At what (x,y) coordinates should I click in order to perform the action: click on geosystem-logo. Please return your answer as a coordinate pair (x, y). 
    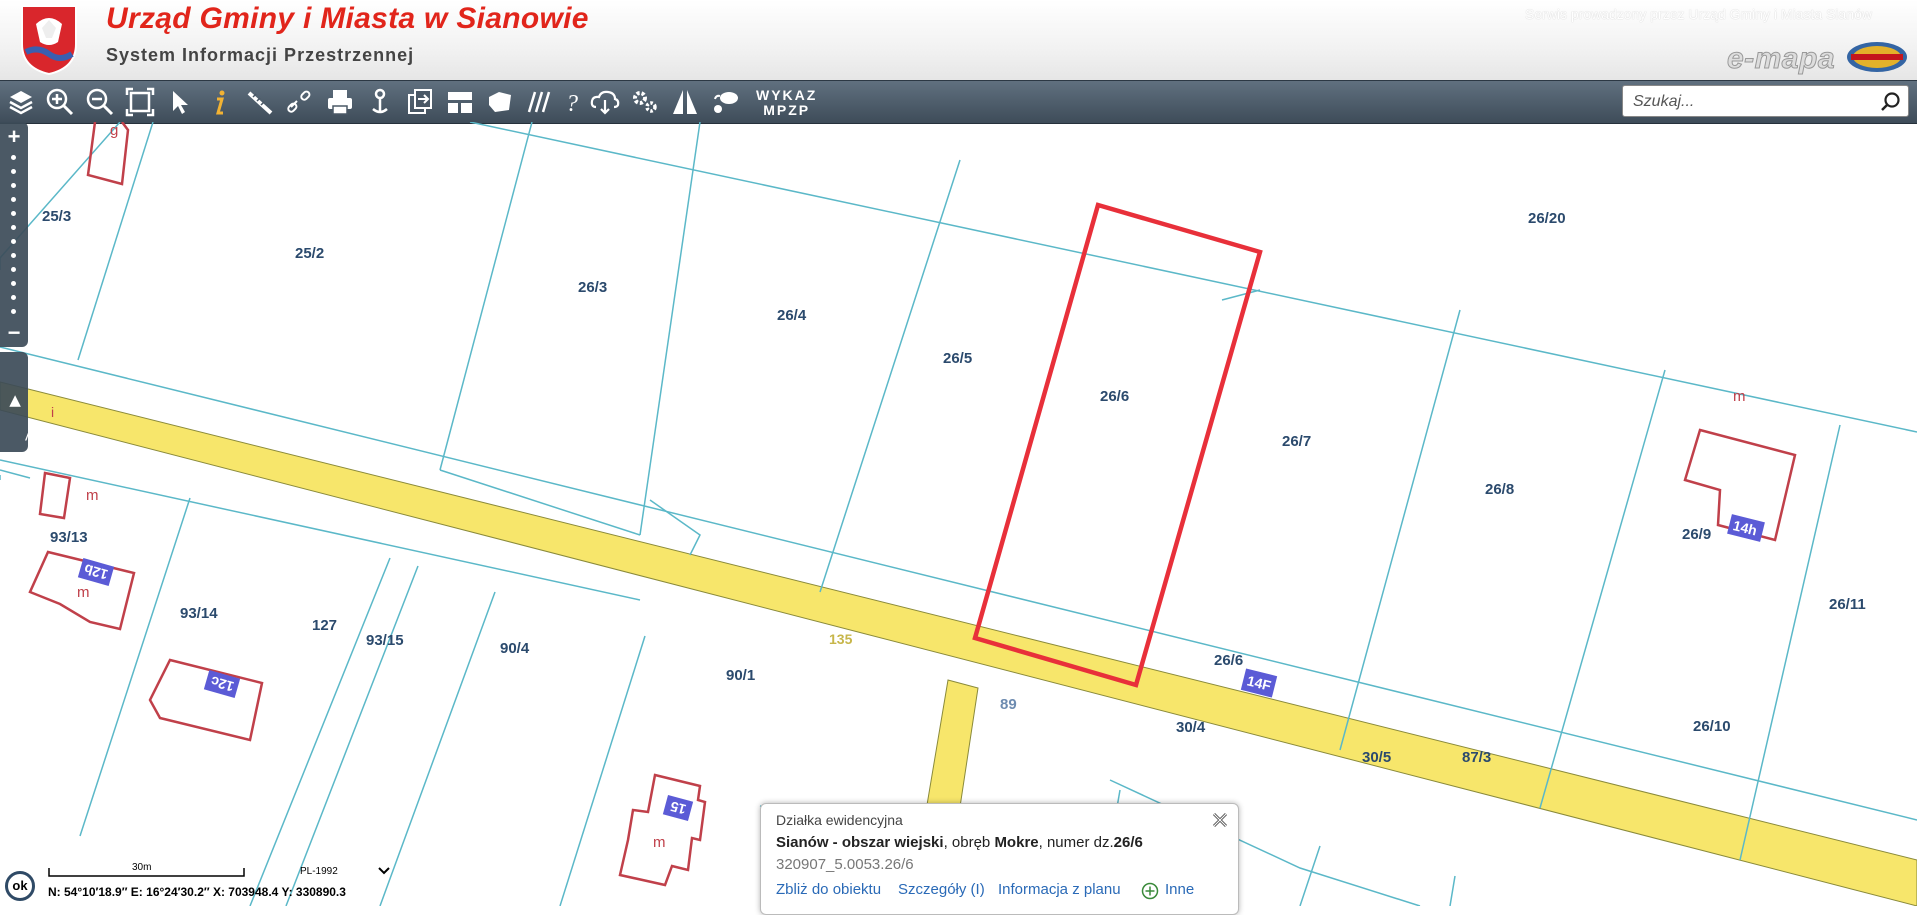
    Looking at the image, I should click on (1877, 57).